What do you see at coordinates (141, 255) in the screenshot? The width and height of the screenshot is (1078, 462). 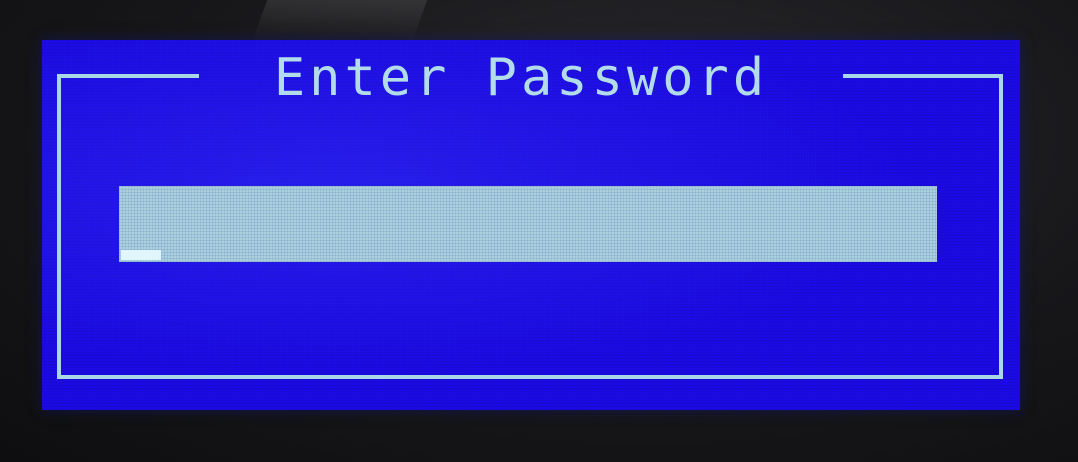 I see `text-cursor-icon` at bounding box center [141, 255].